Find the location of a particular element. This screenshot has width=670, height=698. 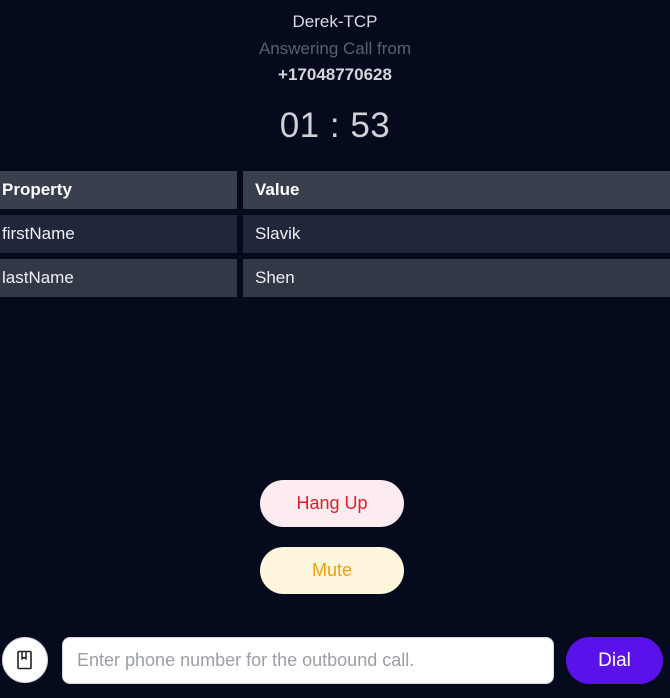

book-icon is located at coordinates (25, 660).